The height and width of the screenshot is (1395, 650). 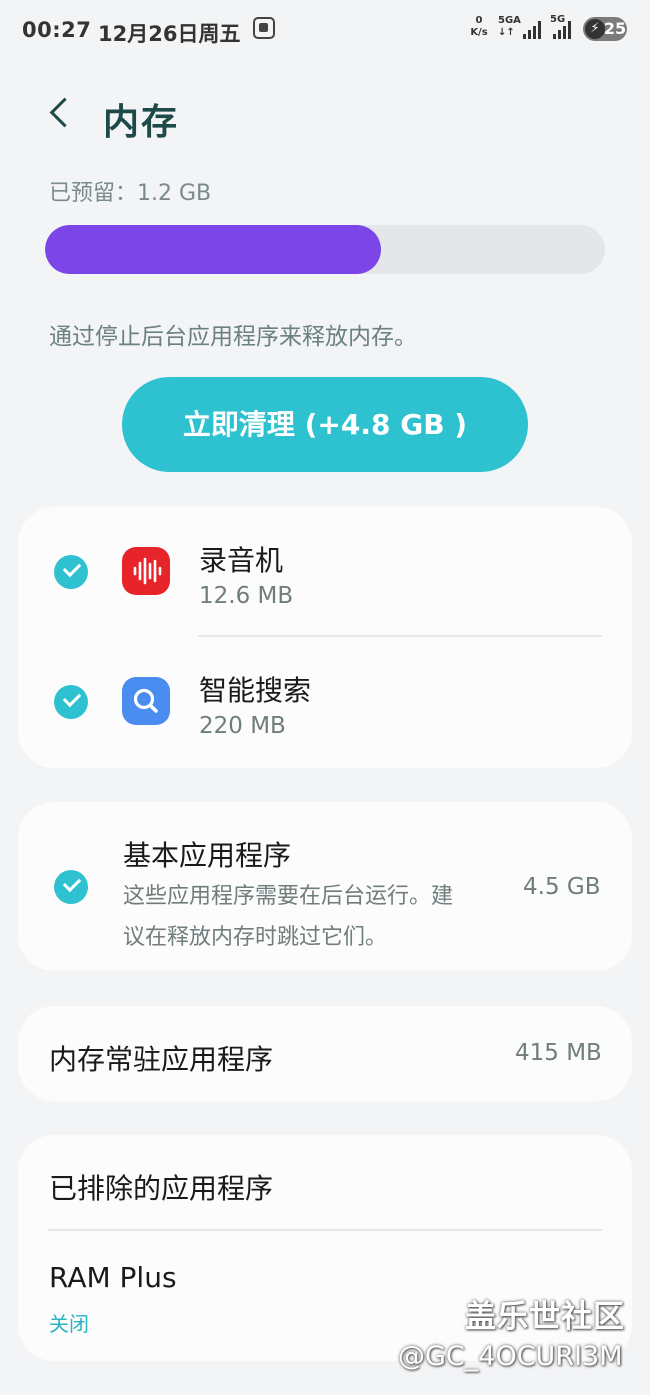 I want to click on status-bar: 00:27 12月26日周五 0 K/s 5GA ↓↑ 5G ⚡ 25, so click(x=325, y=31).